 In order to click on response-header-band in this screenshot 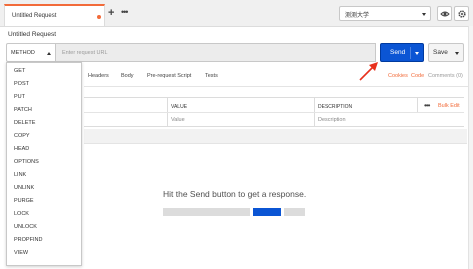, I will do `click(275, 136)`.